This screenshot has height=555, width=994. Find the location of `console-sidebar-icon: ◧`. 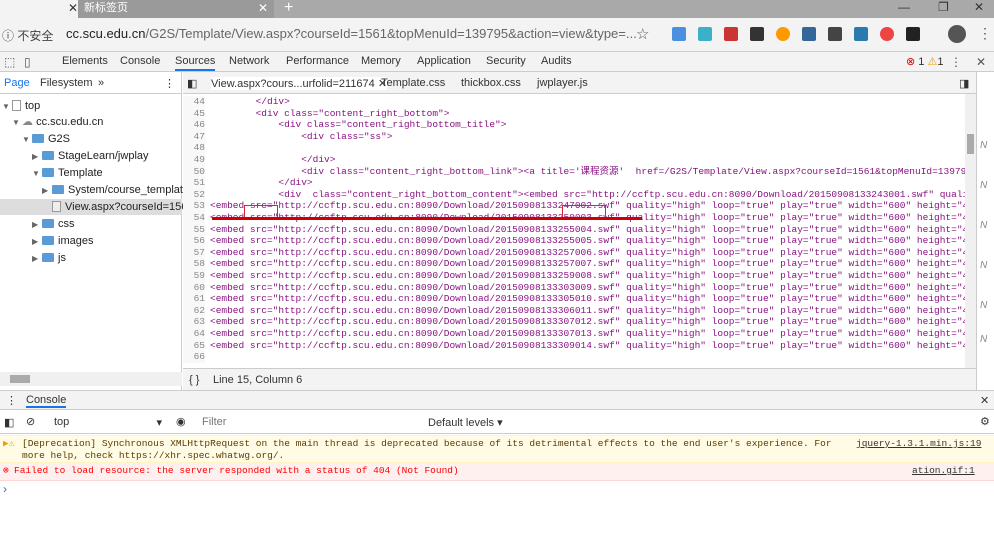

console-sidebar-icon: ◧ is located at coordinates (9, 422).